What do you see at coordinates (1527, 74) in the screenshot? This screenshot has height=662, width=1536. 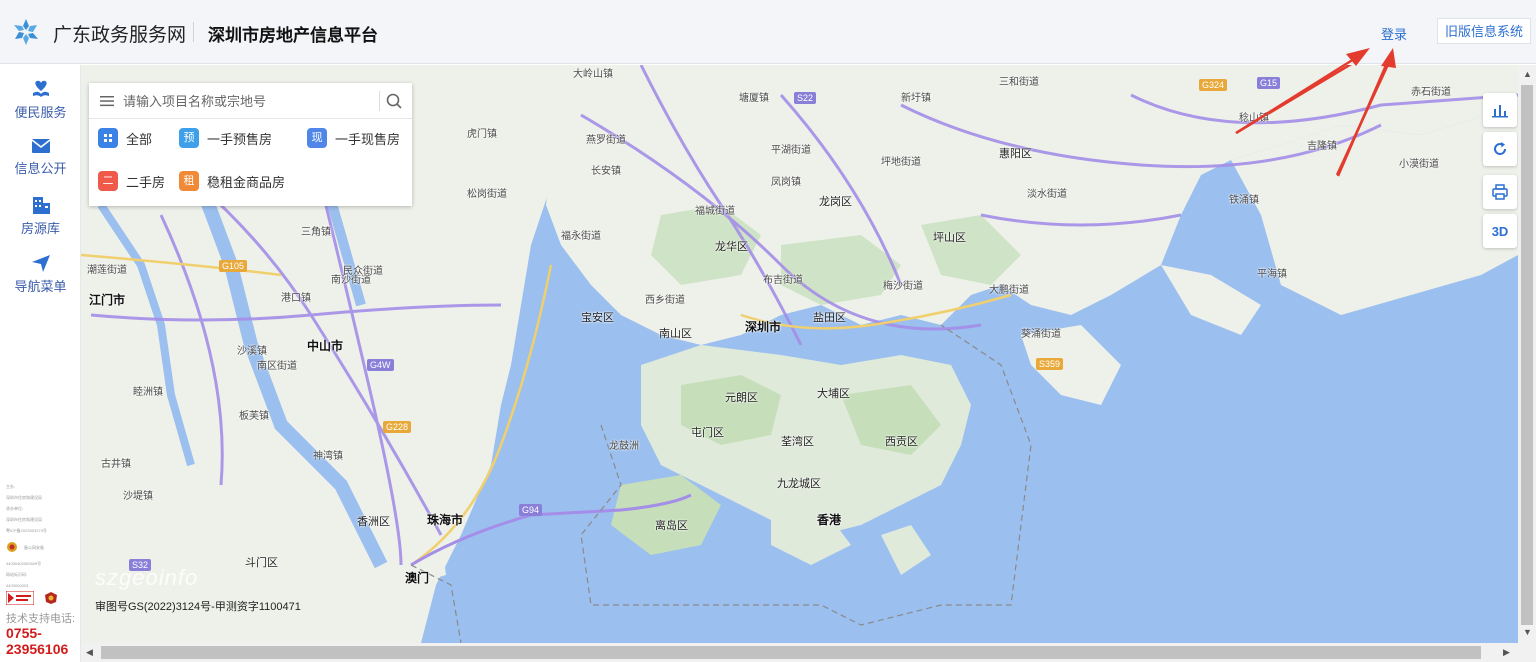 I see `scroll-up-icon: ▲` at bounding box center [1527, 74].